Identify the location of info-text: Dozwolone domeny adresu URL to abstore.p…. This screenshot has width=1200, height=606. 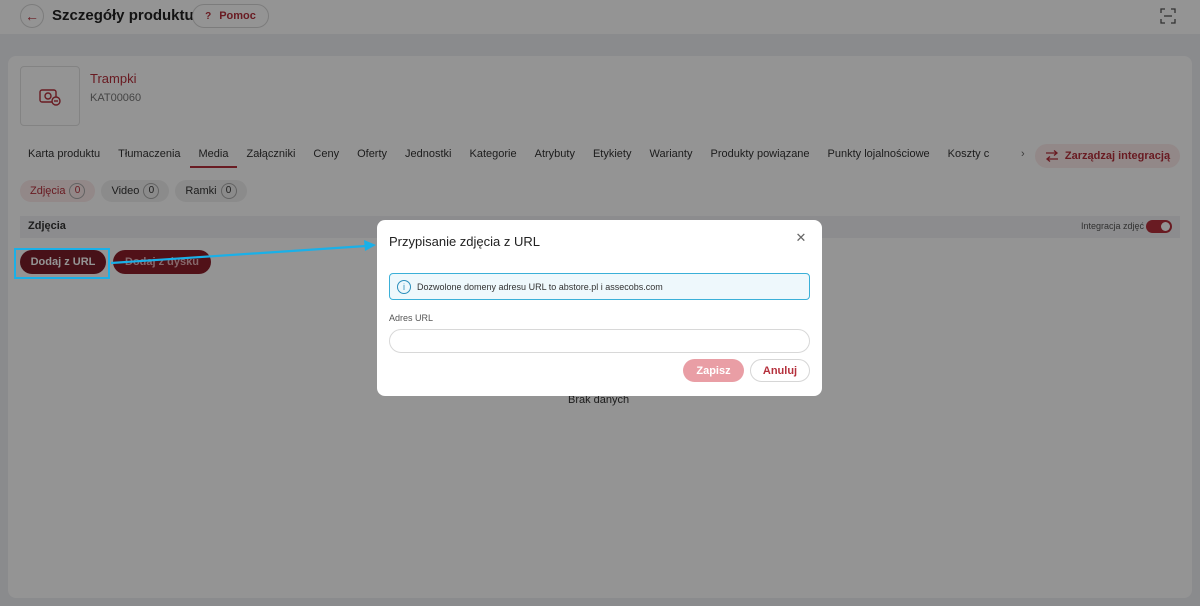
(540, 287).